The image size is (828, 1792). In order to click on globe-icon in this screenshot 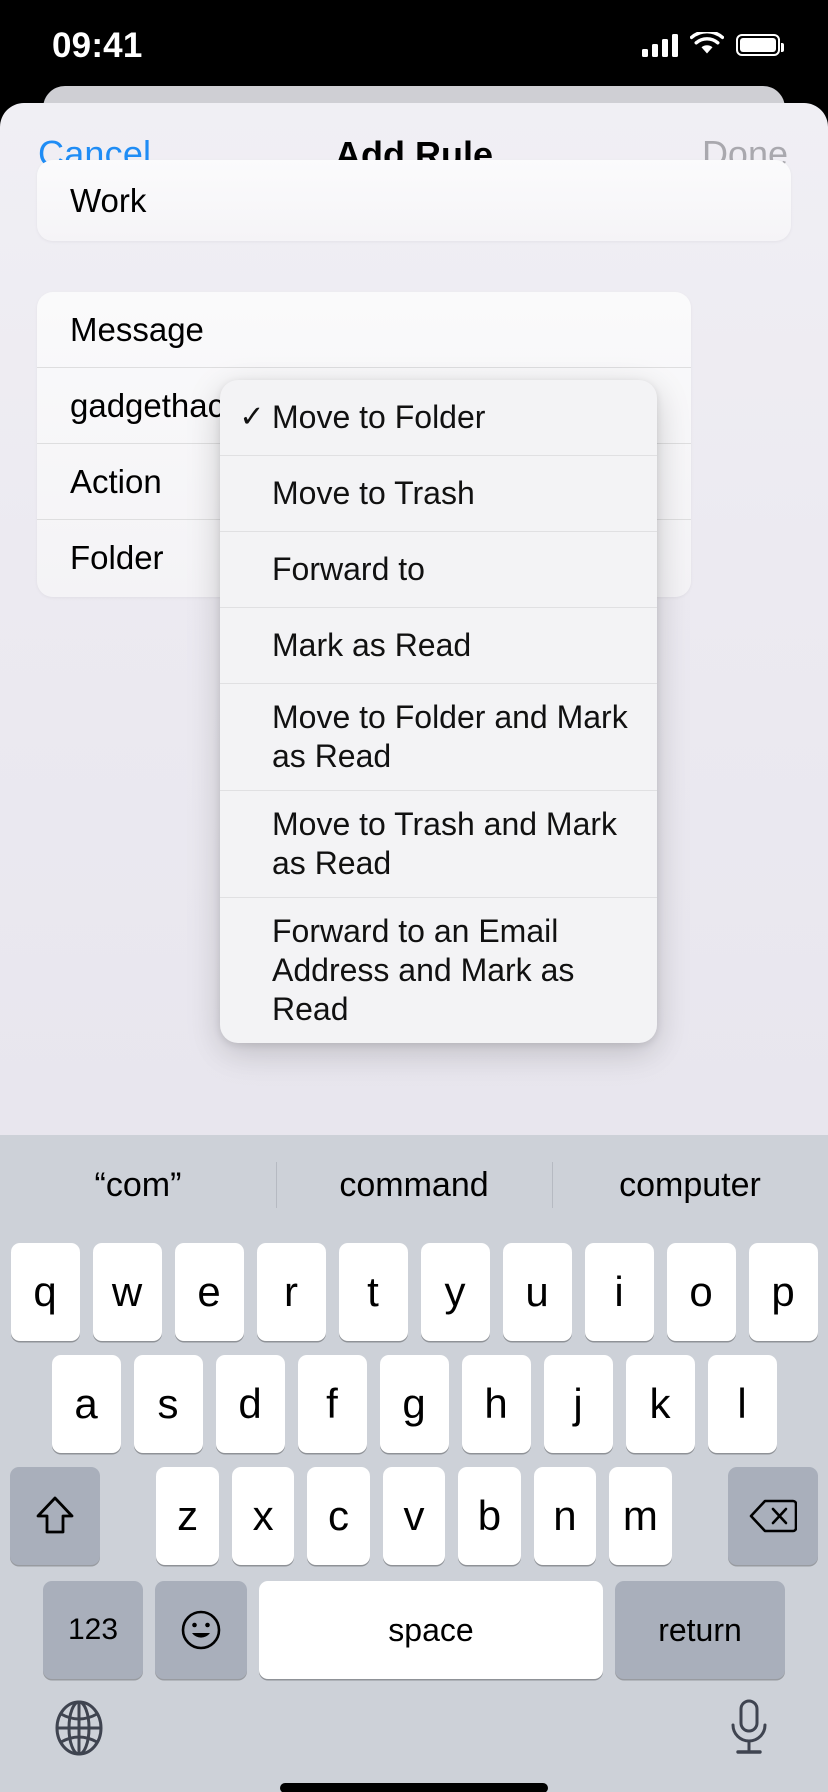, I will do `click(79, 1728)`.